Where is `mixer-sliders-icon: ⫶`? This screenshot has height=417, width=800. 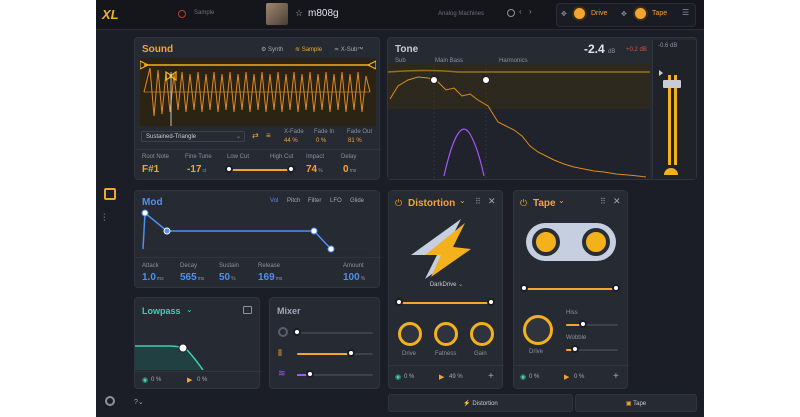 mixer-sliders-icon: ⫶ is located at coordinates (104, 218).